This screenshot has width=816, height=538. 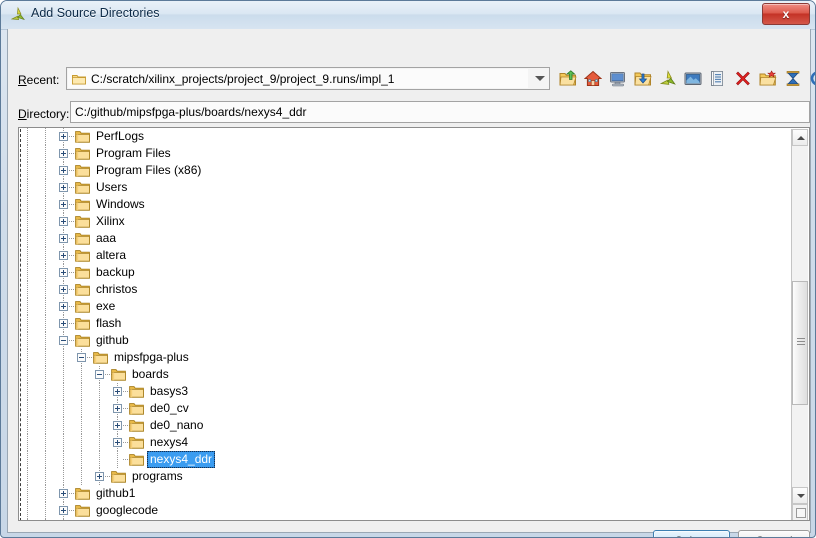 What do you see at coordinates (405, 255) in the screenshot?
I see `tree-row: altera` at bounding box center [405, 255].